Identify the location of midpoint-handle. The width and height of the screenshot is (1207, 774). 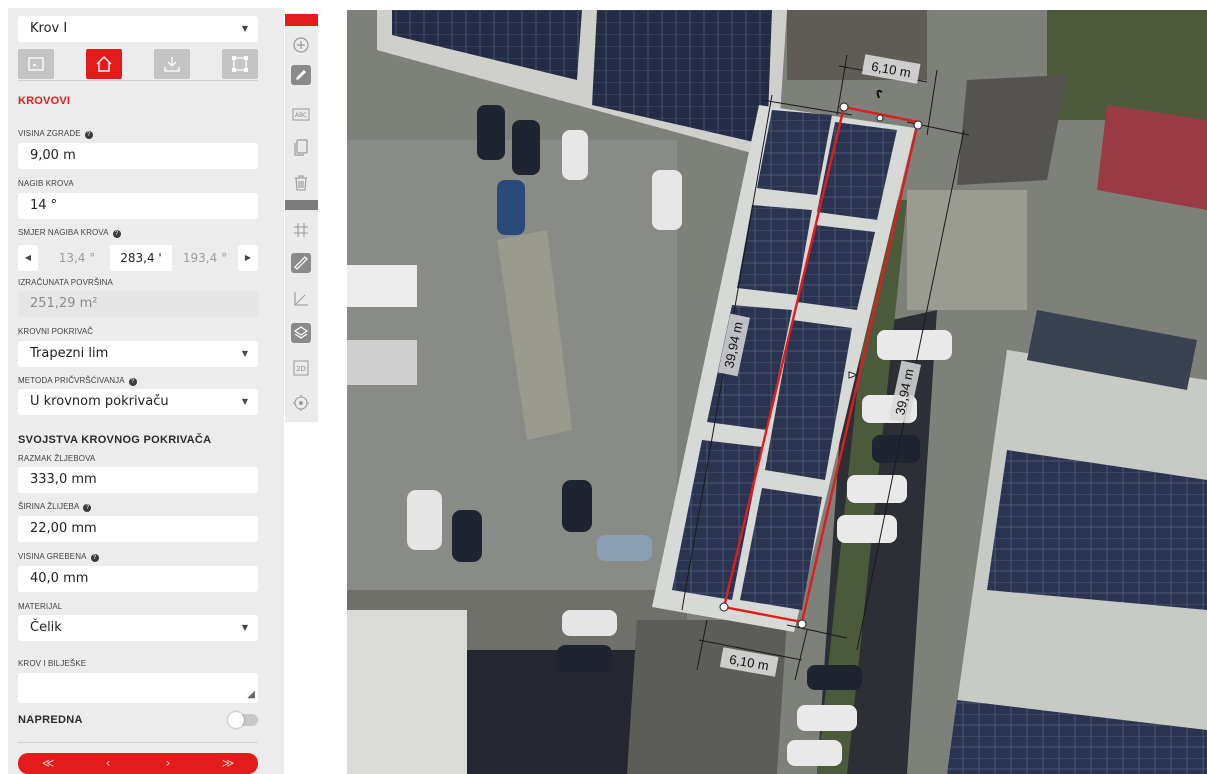
(880, 118).